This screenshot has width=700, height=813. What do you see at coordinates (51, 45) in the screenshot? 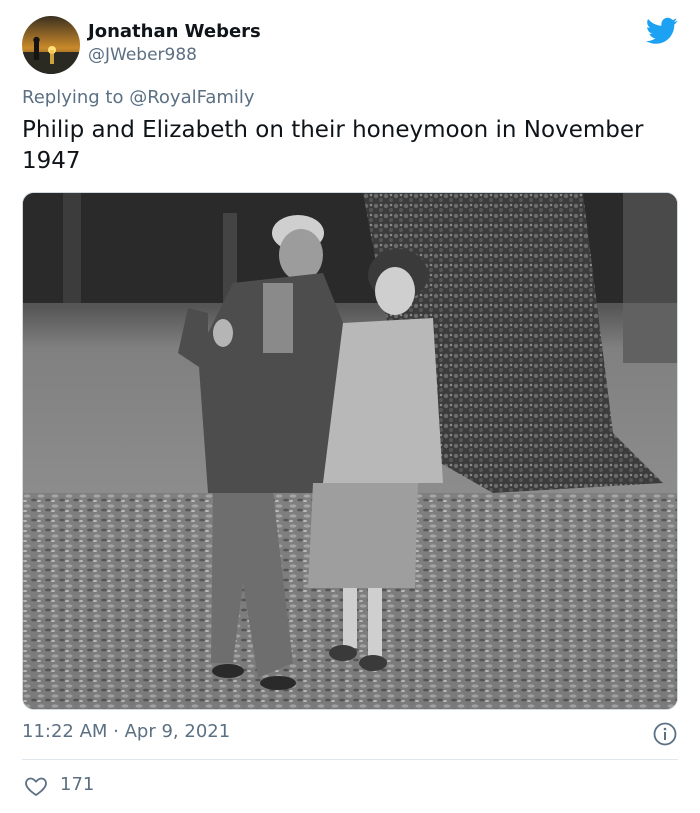
I see `avatar` at bounding box center [51, 45].